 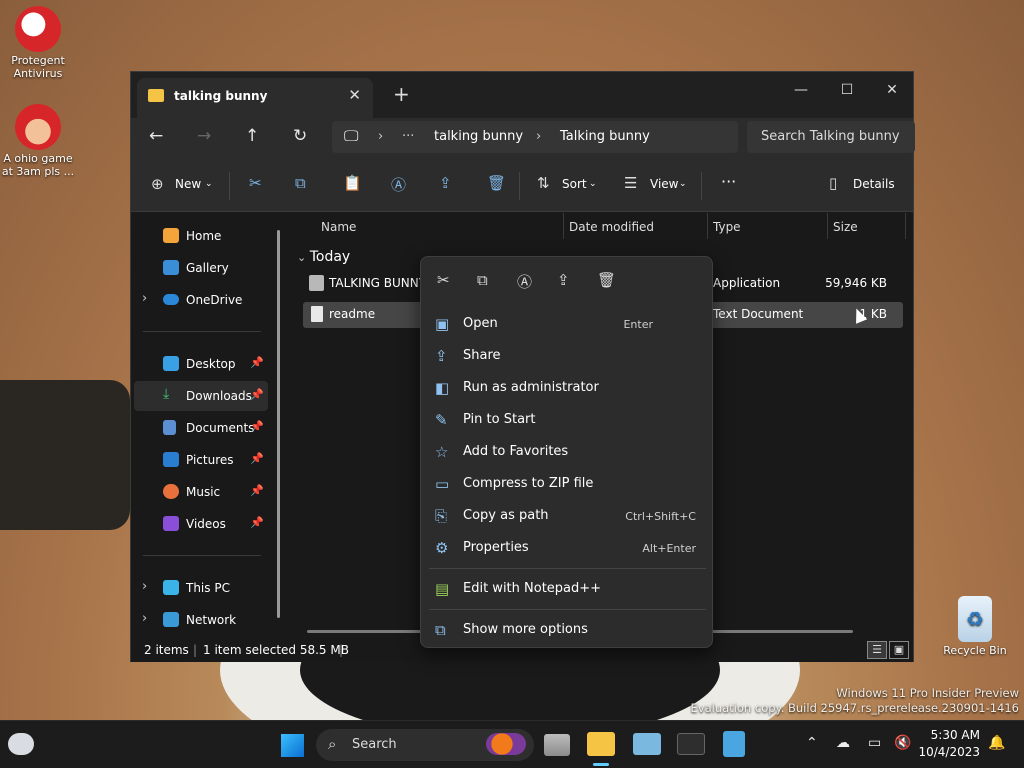 What do you see at coordinates (601, 744) in the screenshot?
I see `file-explorer-taskbar-icon` at bounding box center [601, 744].